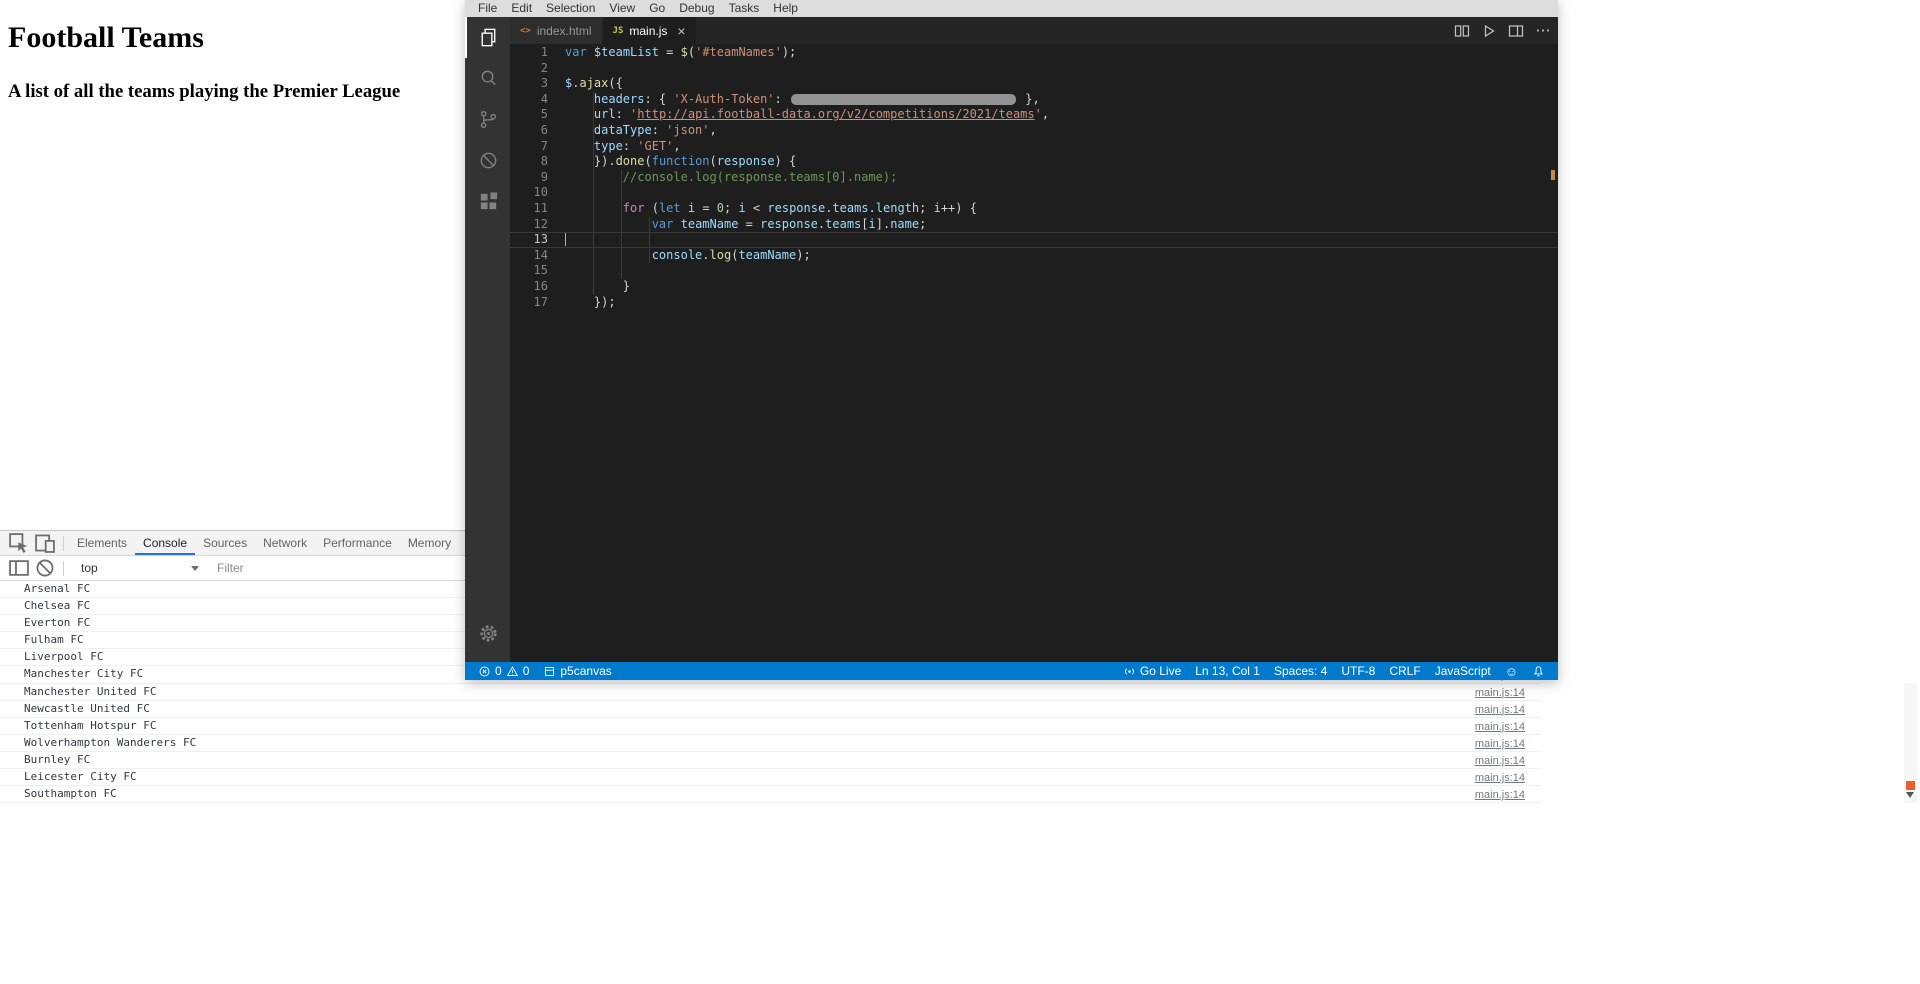  I want to click on scrollbar-down-arrow-icon, so click(1910, 795).